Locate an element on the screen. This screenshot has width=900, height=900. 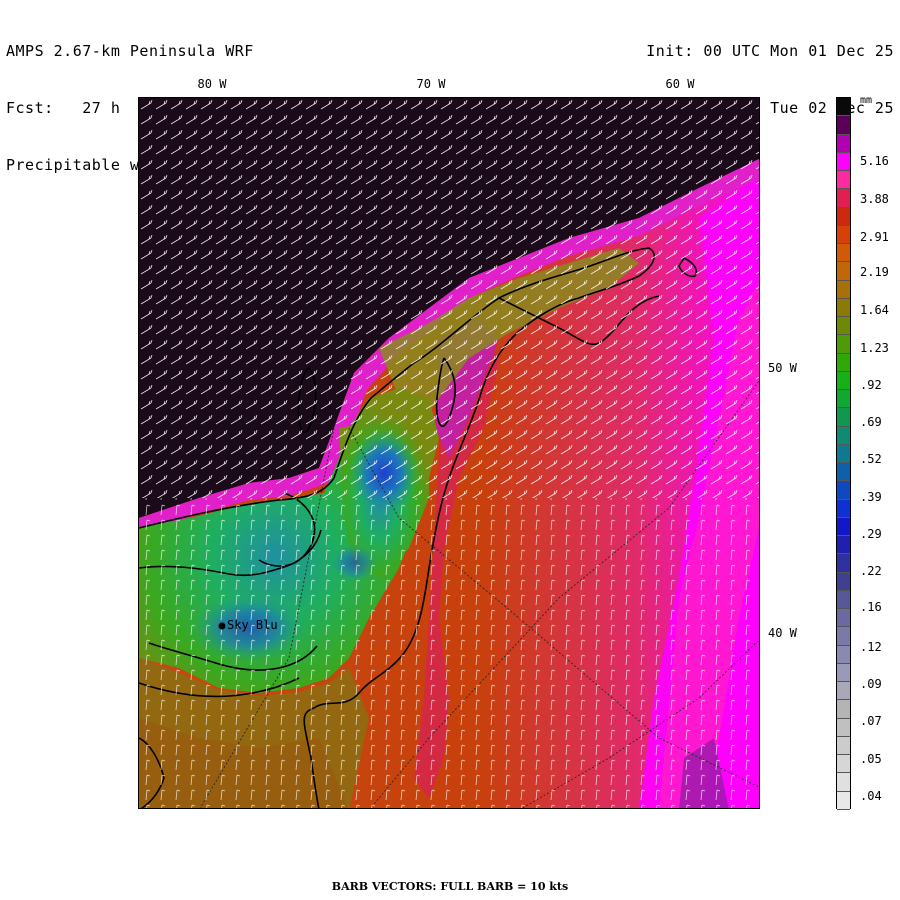
legend-level-label: .04 is located at coordinates (871, 796).